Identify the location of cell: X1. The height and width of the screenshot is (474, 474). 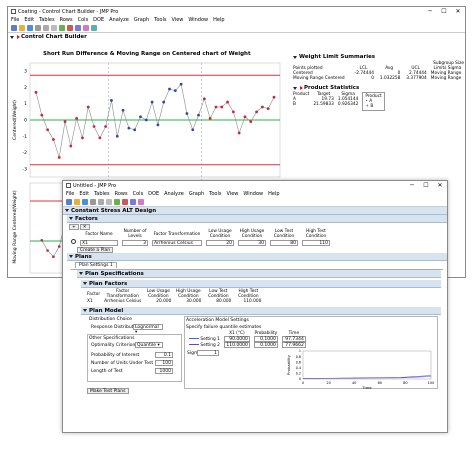
(90, 301).